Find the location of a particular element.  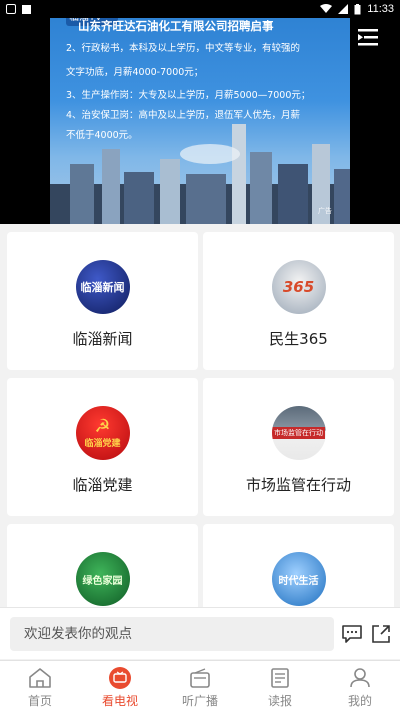

status-bar: 11:33 is located at coordinates (200, 9).